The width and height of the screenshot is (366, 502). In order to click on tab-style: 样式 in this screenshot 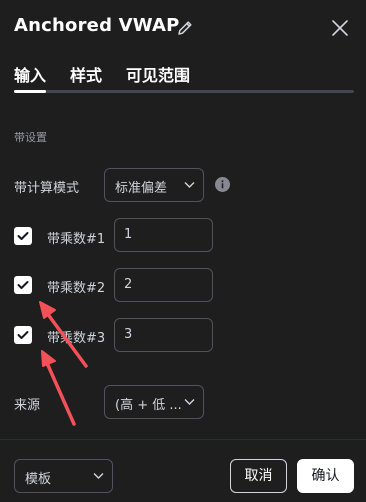, I will do `click(86, 74)`.